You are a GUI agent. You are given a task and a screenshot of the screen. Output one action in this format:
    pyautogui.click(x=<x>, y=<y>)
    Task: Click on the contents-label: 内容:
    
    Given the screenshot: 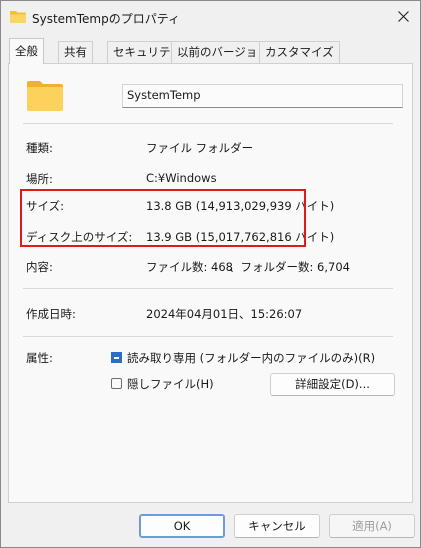 What is the action you would take?
    pyautogui.click(x=39, y=267)
    